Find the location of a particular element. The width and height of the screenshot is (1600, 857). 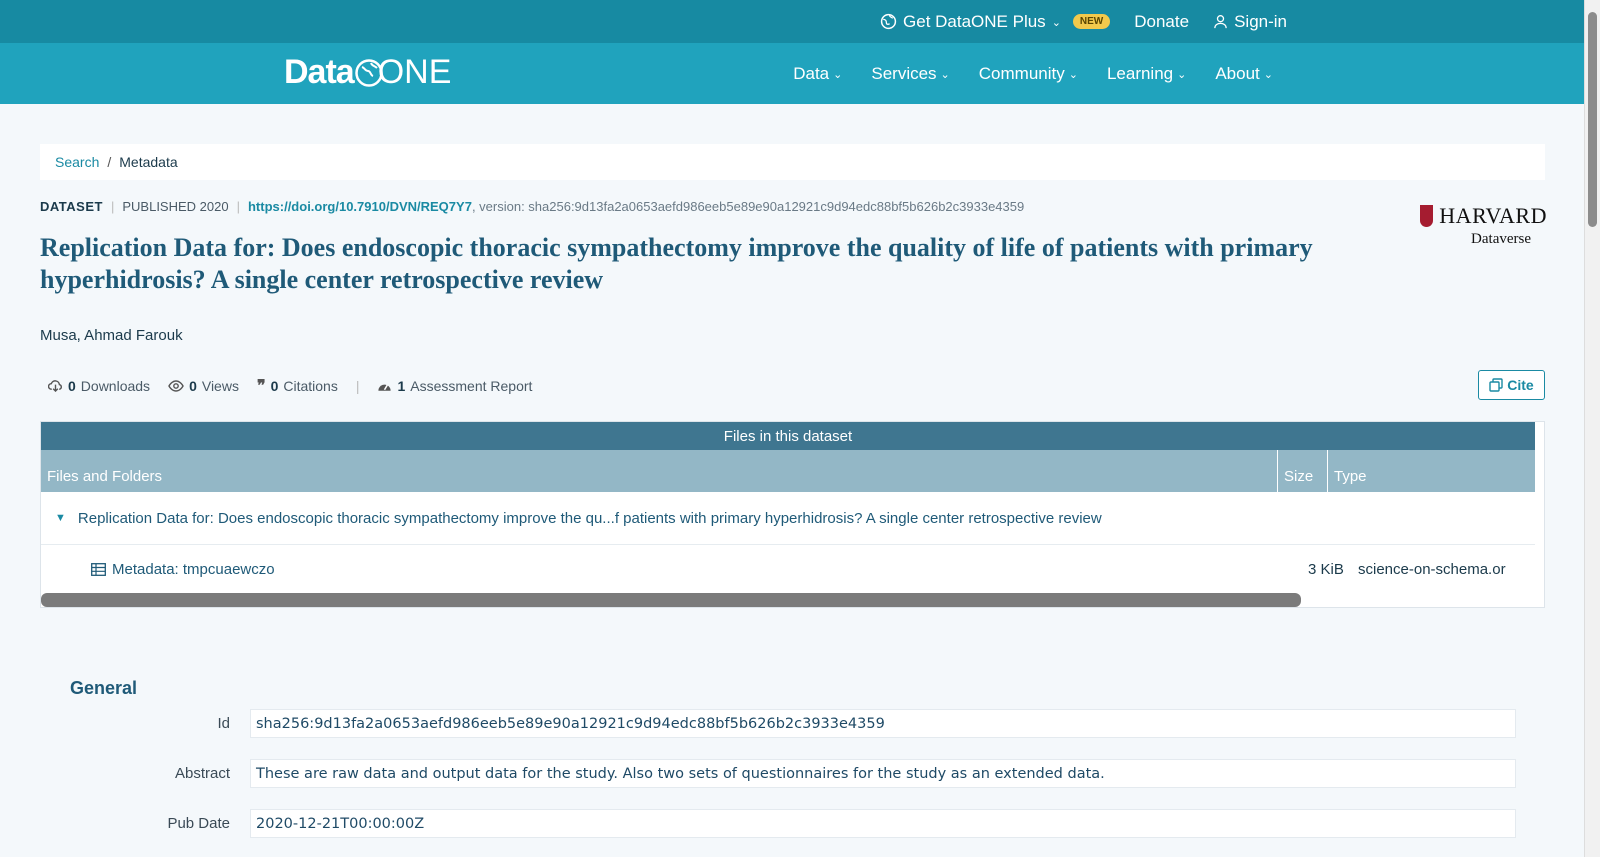

nav-item-learning: Learning ⌄ is located at coordinates (1146, 74).